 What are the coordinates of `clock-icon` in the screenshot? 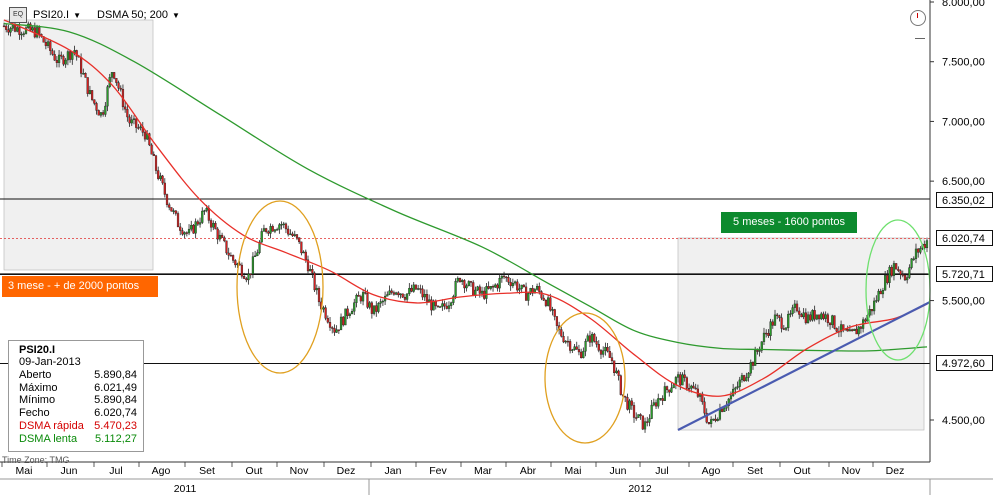 It's located at (918, 18).